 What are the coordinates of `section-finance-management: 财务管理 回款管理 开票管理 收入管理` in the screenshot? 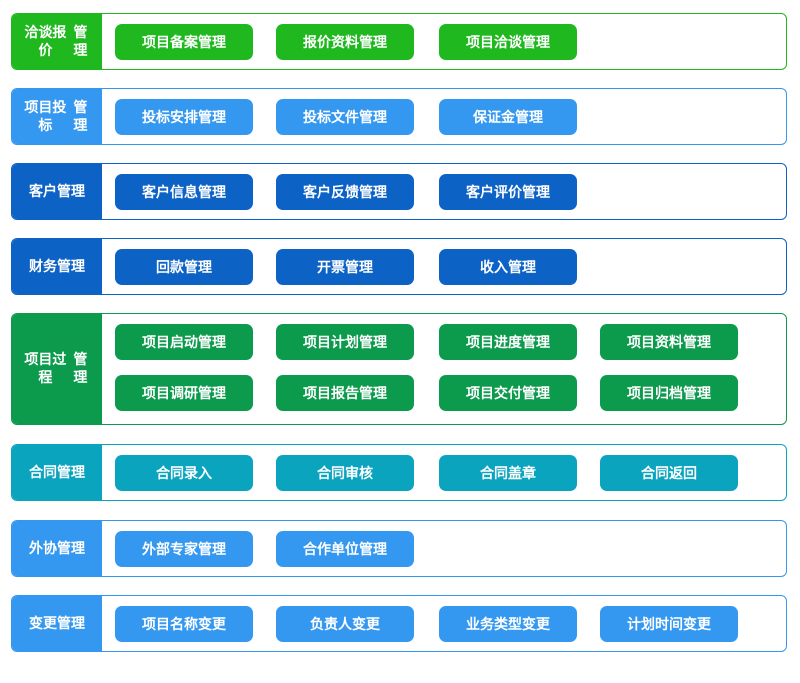 It's located at (399, 266).